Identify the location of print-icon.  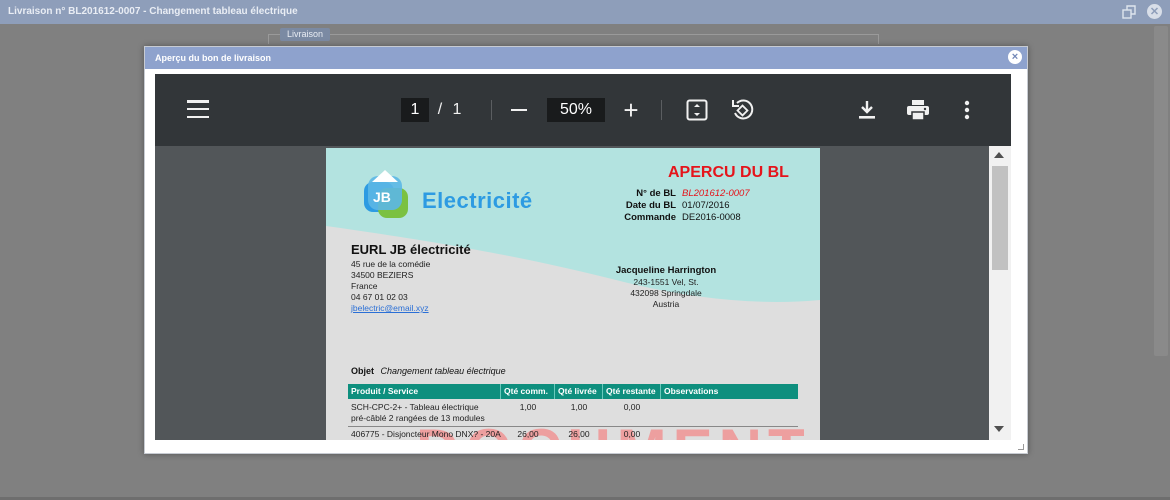
(918, 110).